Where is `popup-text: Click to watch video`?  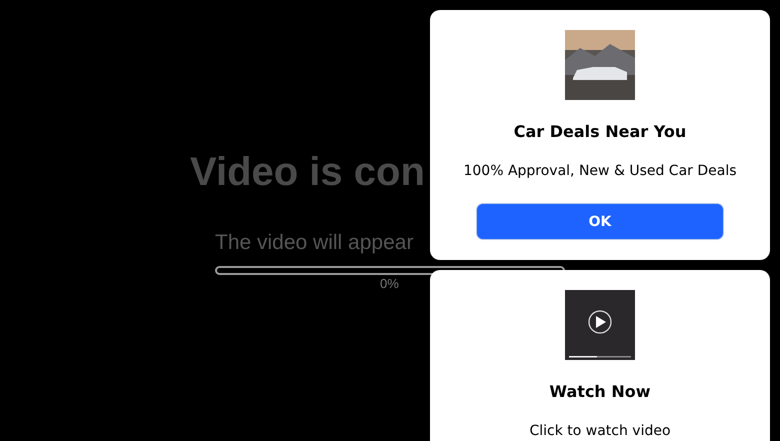 popup-text: Click to watch video is located at coordinates (600, 431).